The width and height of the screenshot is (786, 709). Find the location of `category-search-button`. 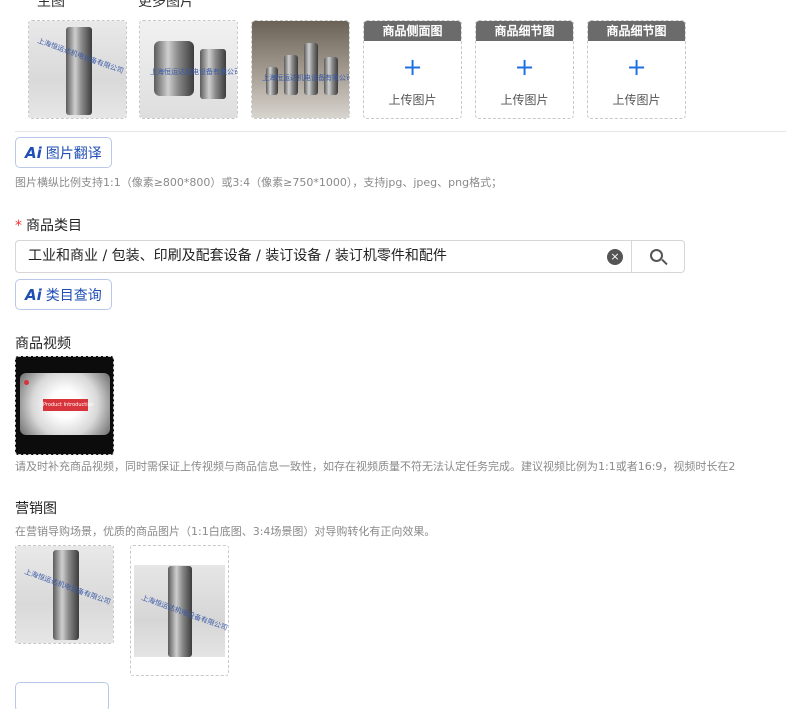

category-search-button is located at coordinates (658, 256).